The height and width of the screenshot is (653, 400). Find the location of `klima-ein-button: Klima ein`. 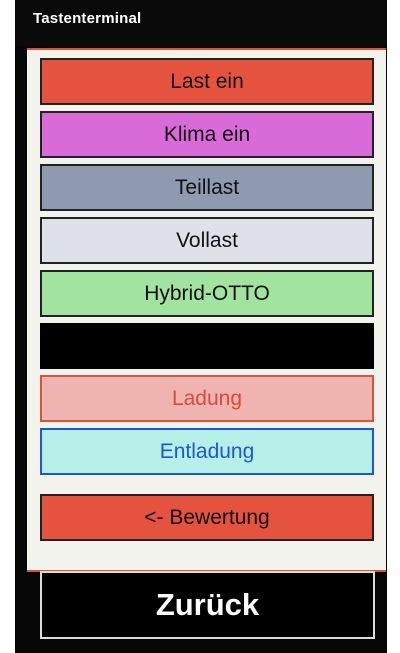

klima-ein-button: Klima ein is located at coordinates (207, 134).